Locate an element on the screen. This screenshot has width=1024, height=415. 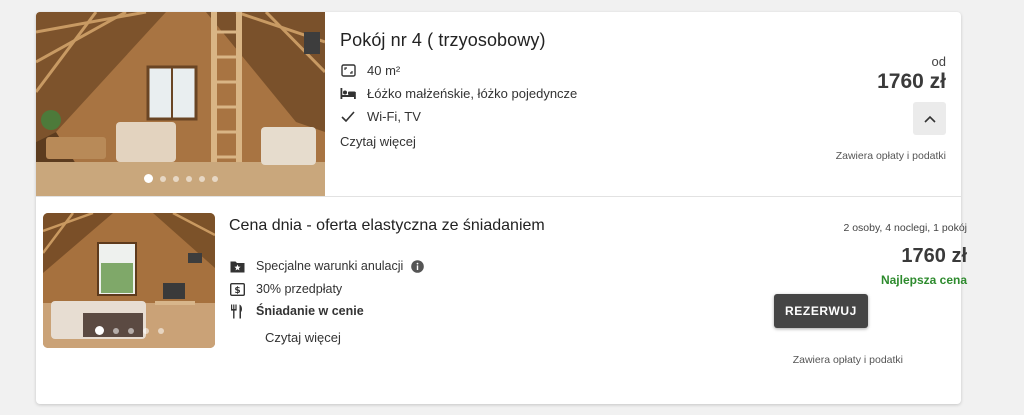
offer-feature-breakfast: Śniadanie w cenie is located at coordinates (296, 311).